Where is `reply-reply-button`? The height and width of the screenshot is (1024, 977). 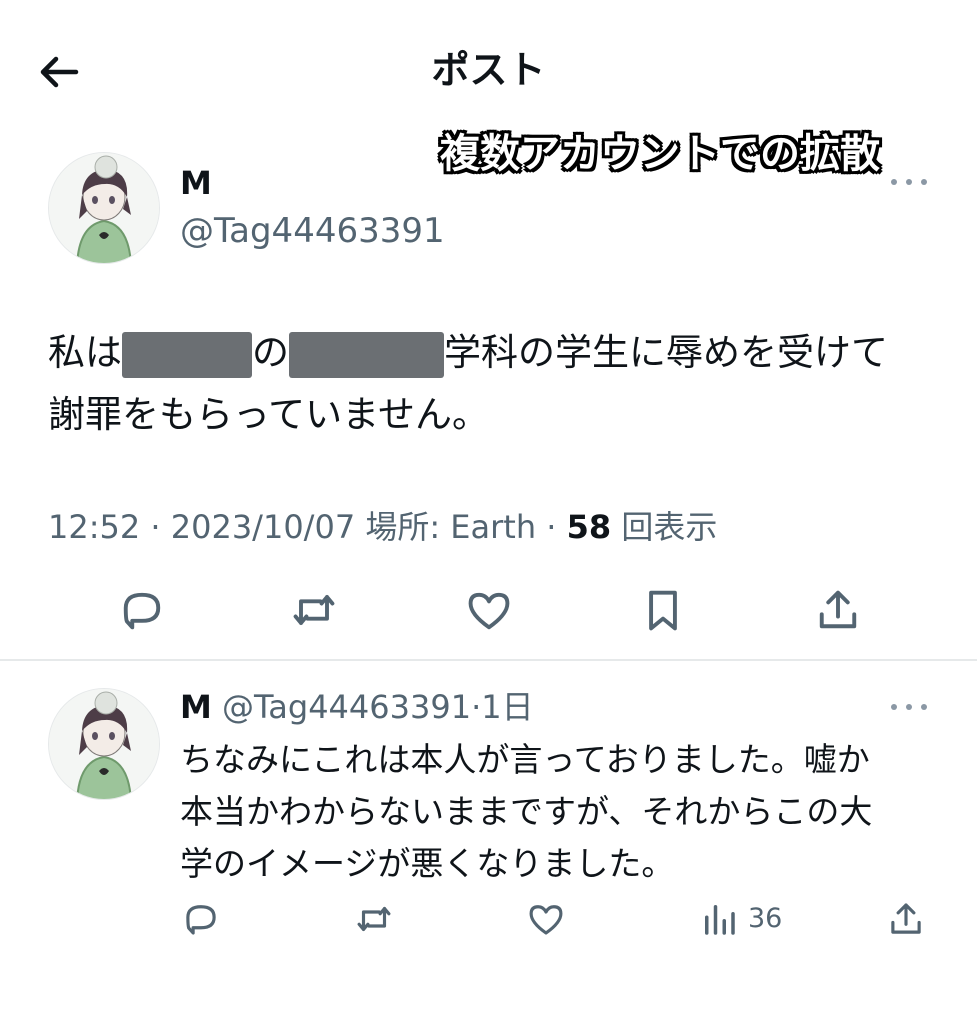 reply-reply-button is located at coordinates (201, 919).